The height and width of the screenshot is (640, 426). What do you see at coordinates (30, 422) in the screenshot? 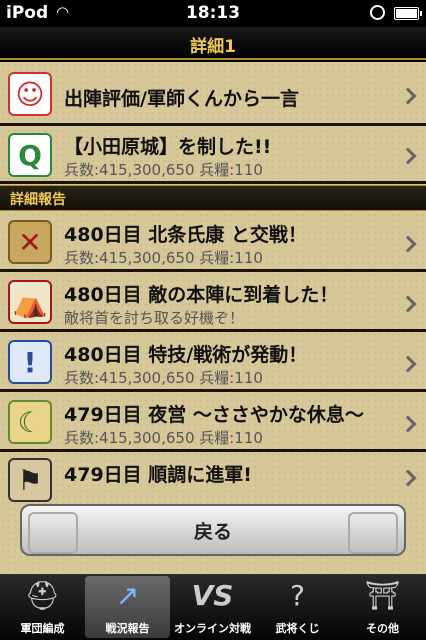
I see `night-camp-icon: ☾` at bounding box center [30, 422].